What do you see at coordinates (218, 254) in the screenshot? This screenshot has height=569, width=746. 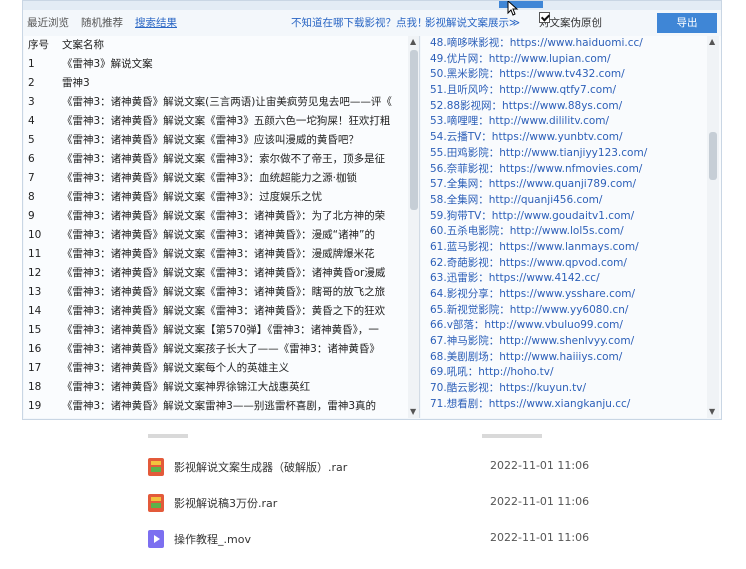 I see `row-title: 《雷神3：诸神黄昏》解说文案《雷神3：诸神黄昏》：漫威牌爆米花` at bounding box center [218, 254].